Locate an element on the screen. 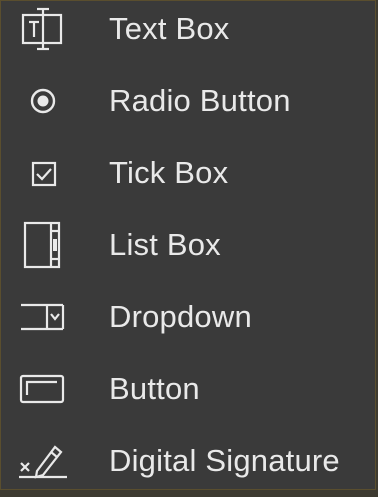  tick-box-icon is located at coordinates (43, 173).